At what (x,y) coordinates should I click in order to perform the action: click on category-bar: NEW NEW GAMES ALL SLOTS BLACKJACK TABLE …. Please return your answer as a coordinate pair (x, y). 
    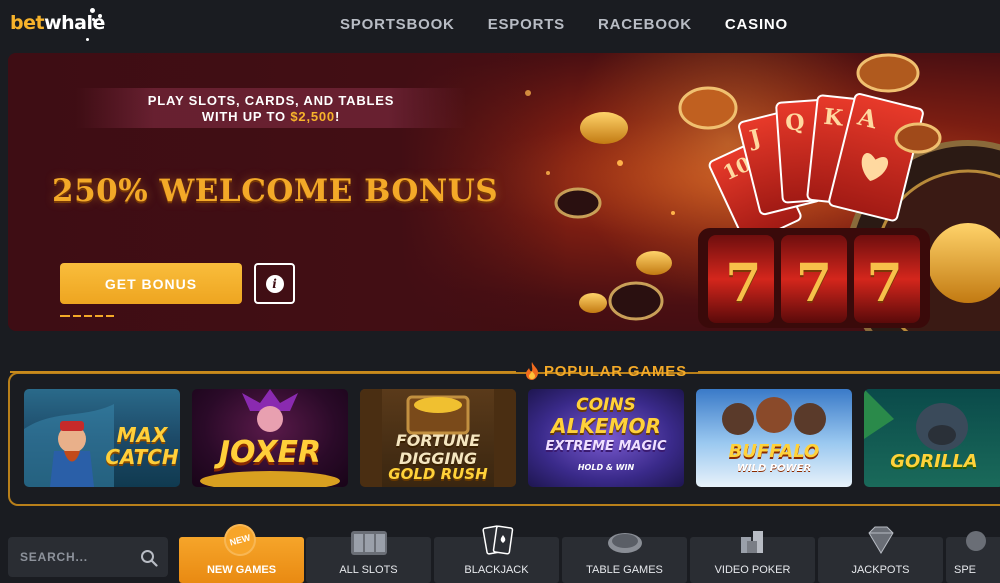
    Looking at the image, I should click on (500, 551).